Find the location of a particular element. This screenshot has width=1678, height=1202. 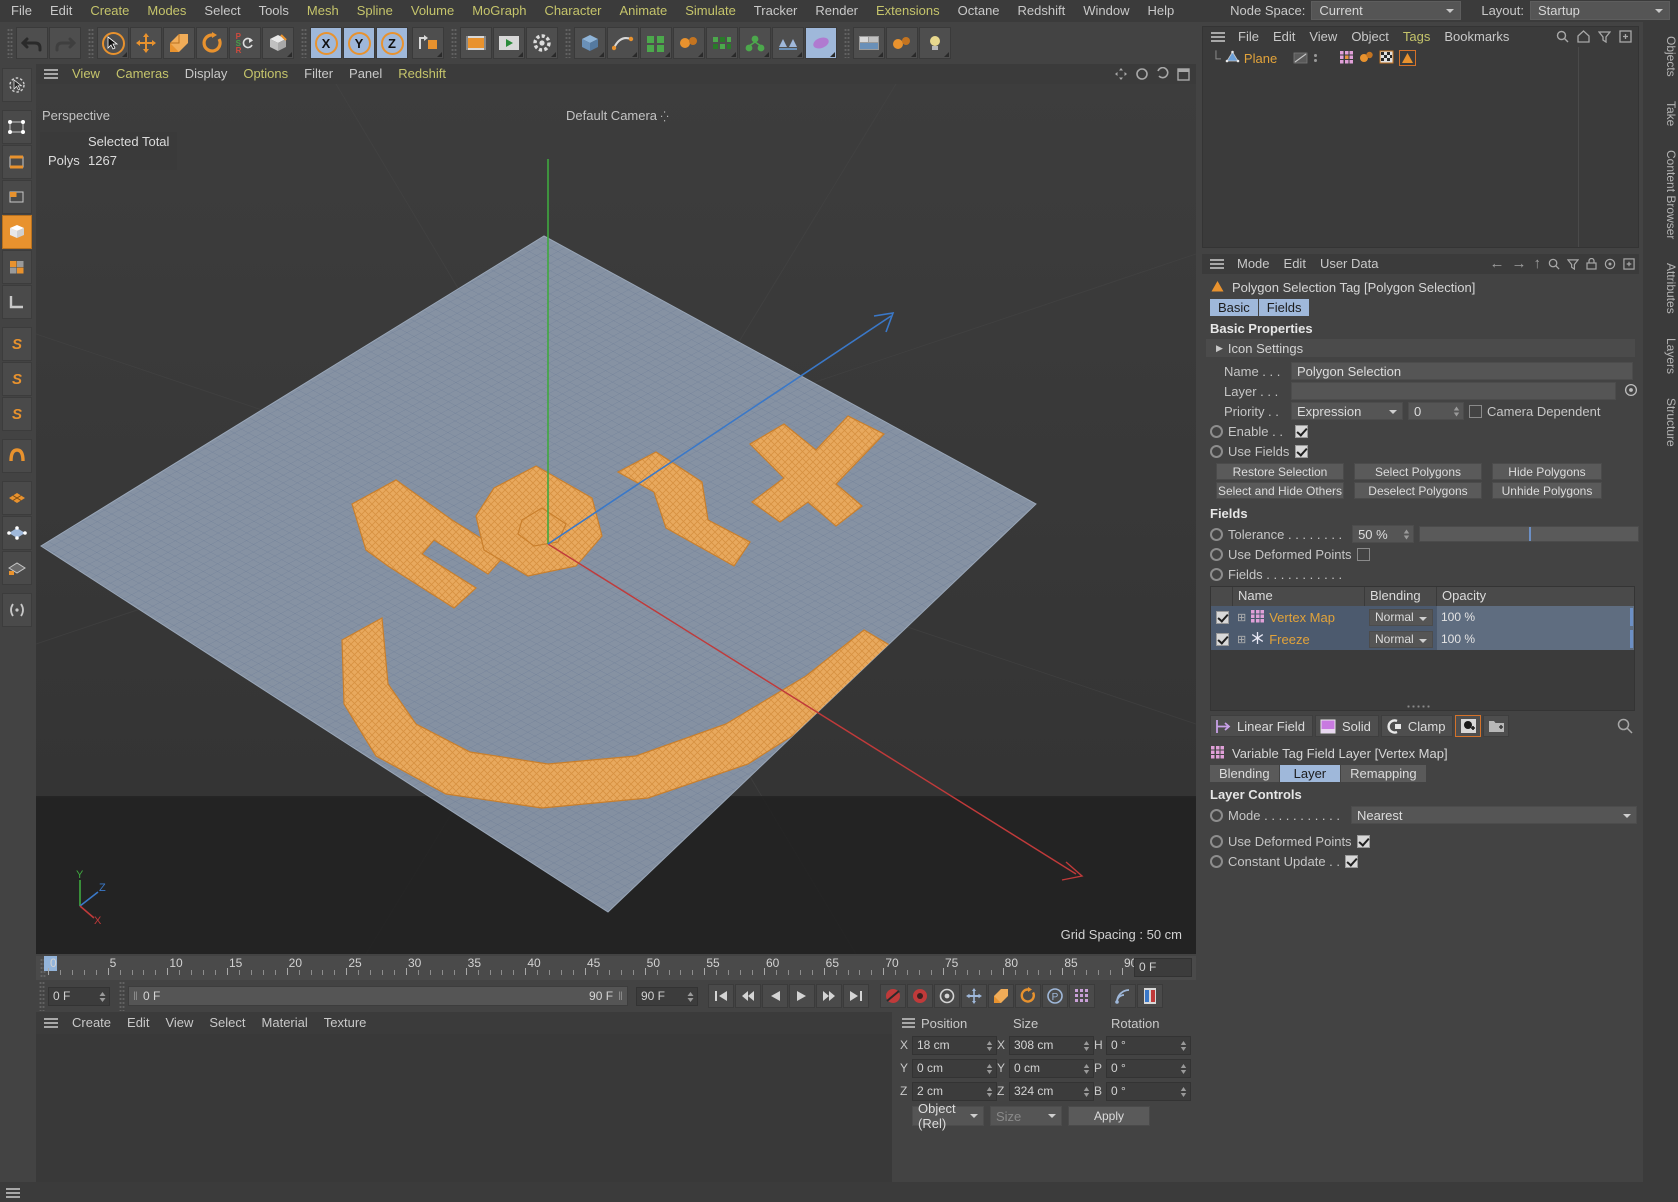

object-row-plane: └ Plane is located at coordinates (1420, 58).